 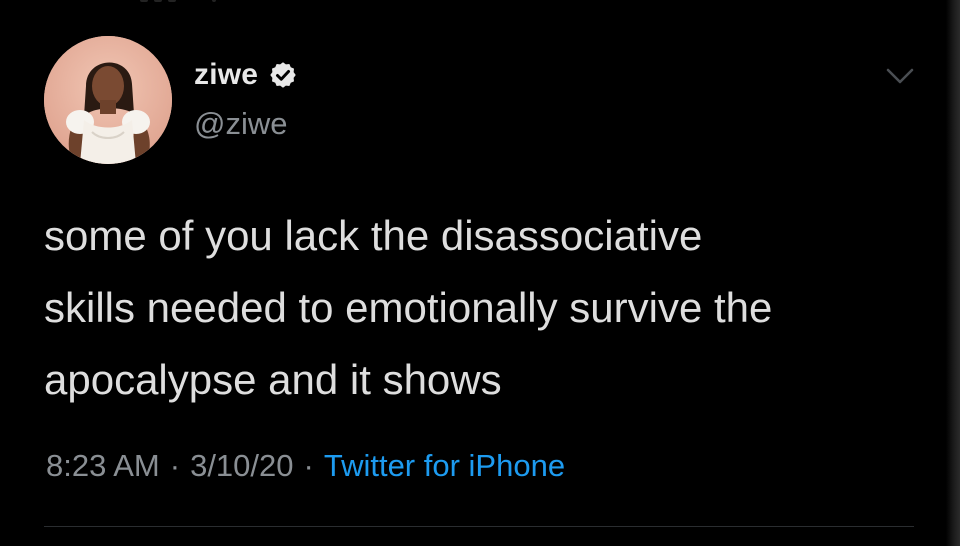 What do you see at coordinates (479, 526) in the screenshot?
I see `divider` at bounding box center [479, 526].